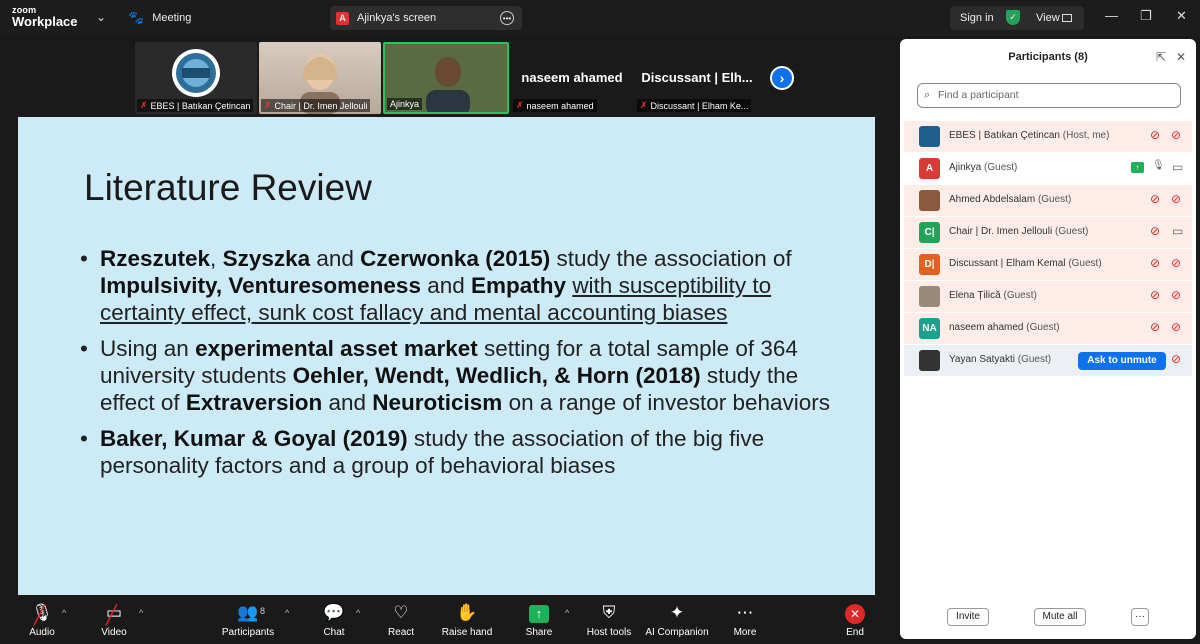 This screenshot has width=1200, height=644. I want to click on participant-row: EBES | Batıkan Çetincan (Host, me) ⊘ ⊘, so click(1048, 136).